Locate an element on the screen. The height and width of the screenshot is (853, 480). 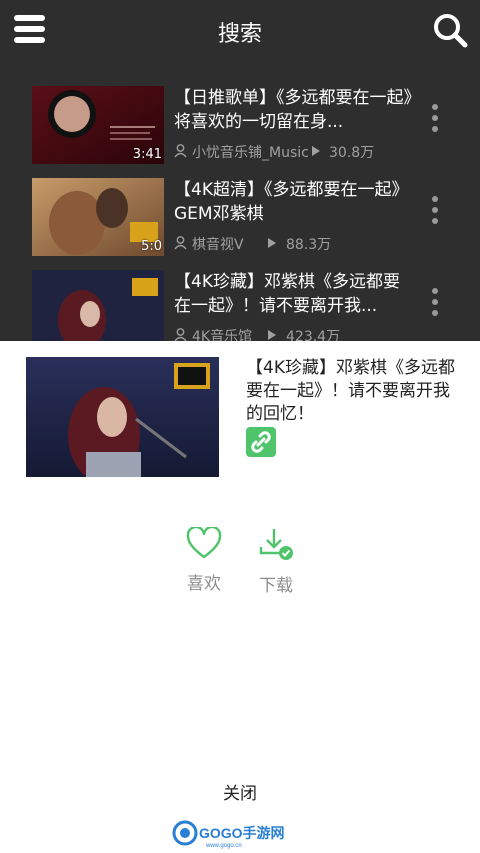
close-button: 关闭 is located at coordinates (240, 791).